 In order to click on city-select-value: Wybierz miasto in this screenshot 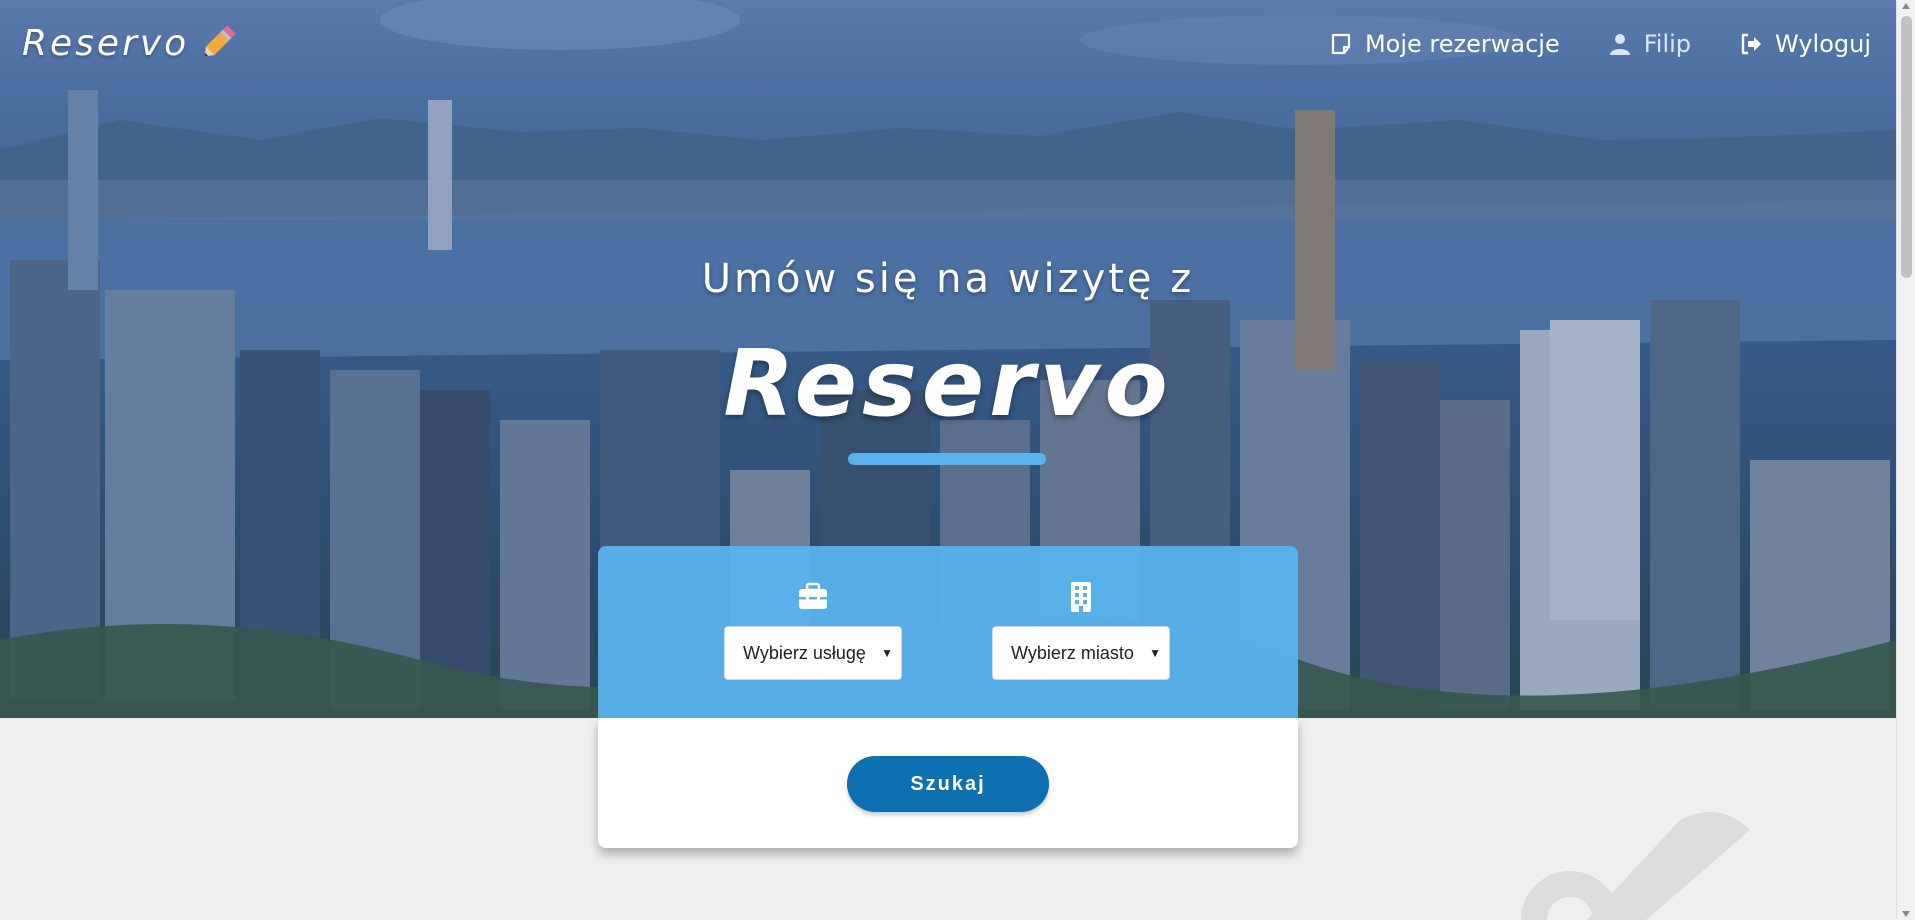, I will do `click(1072, 652)`.